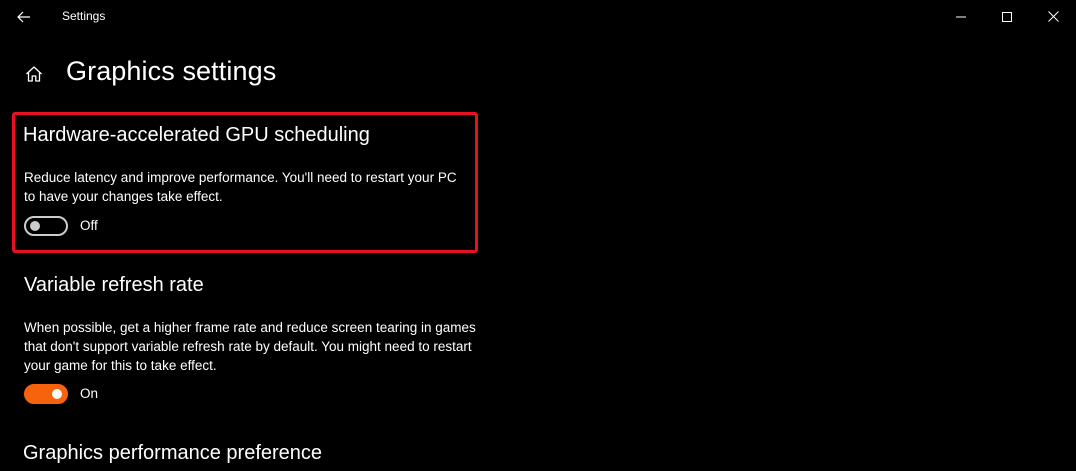  I want to click on title-bar: Settings, so click(538, 16).